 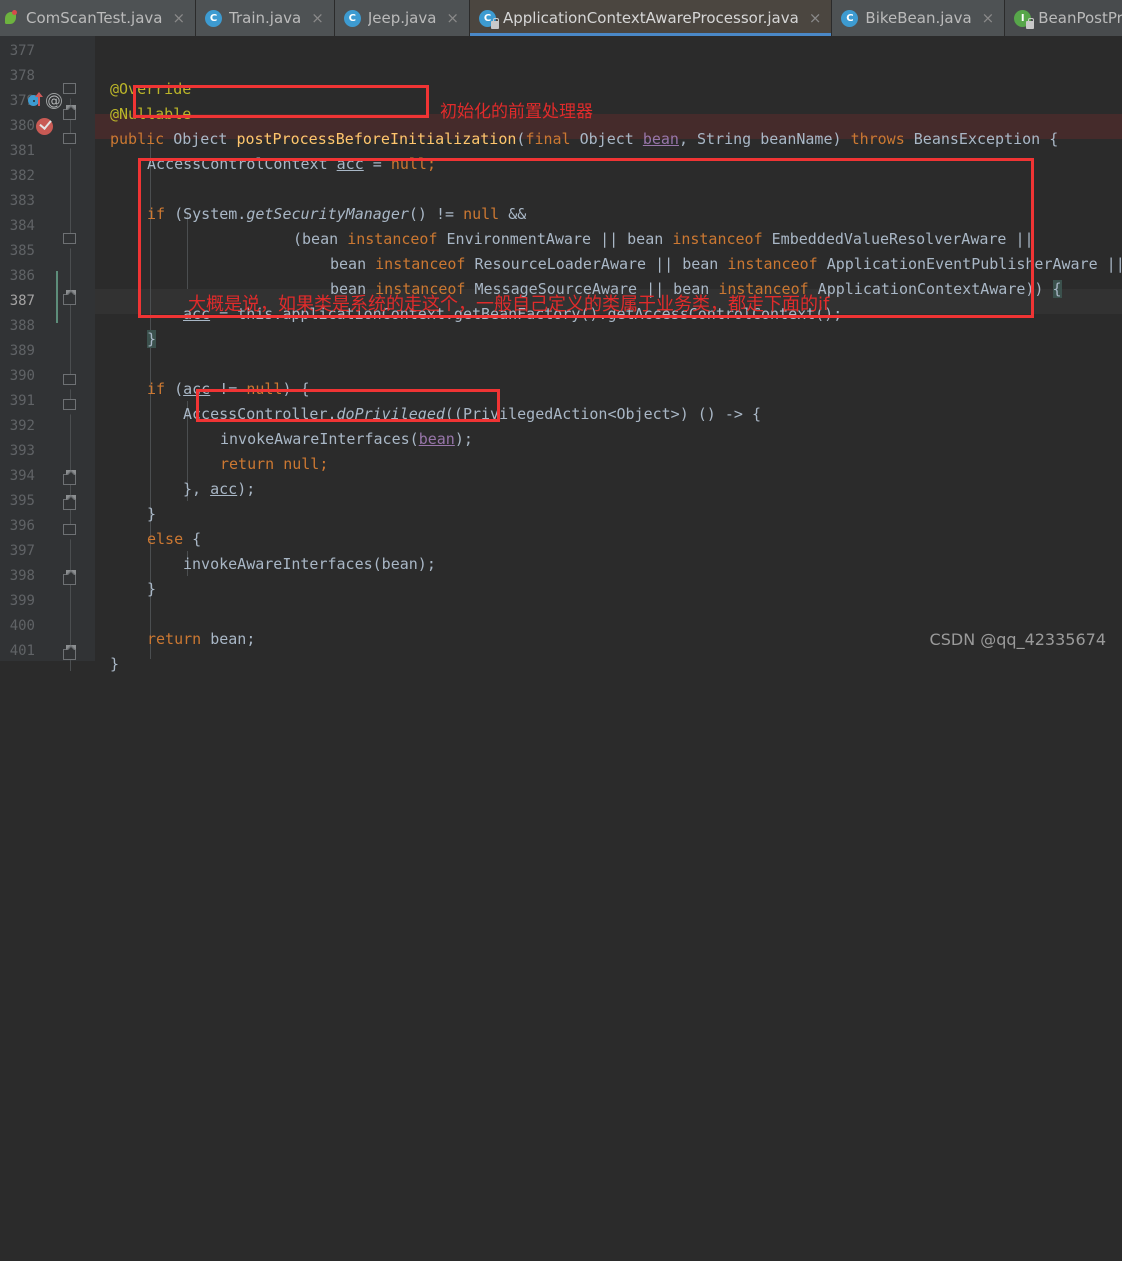 I want to click on annotation-gutter-icon: @, so click(x=54, y=101).